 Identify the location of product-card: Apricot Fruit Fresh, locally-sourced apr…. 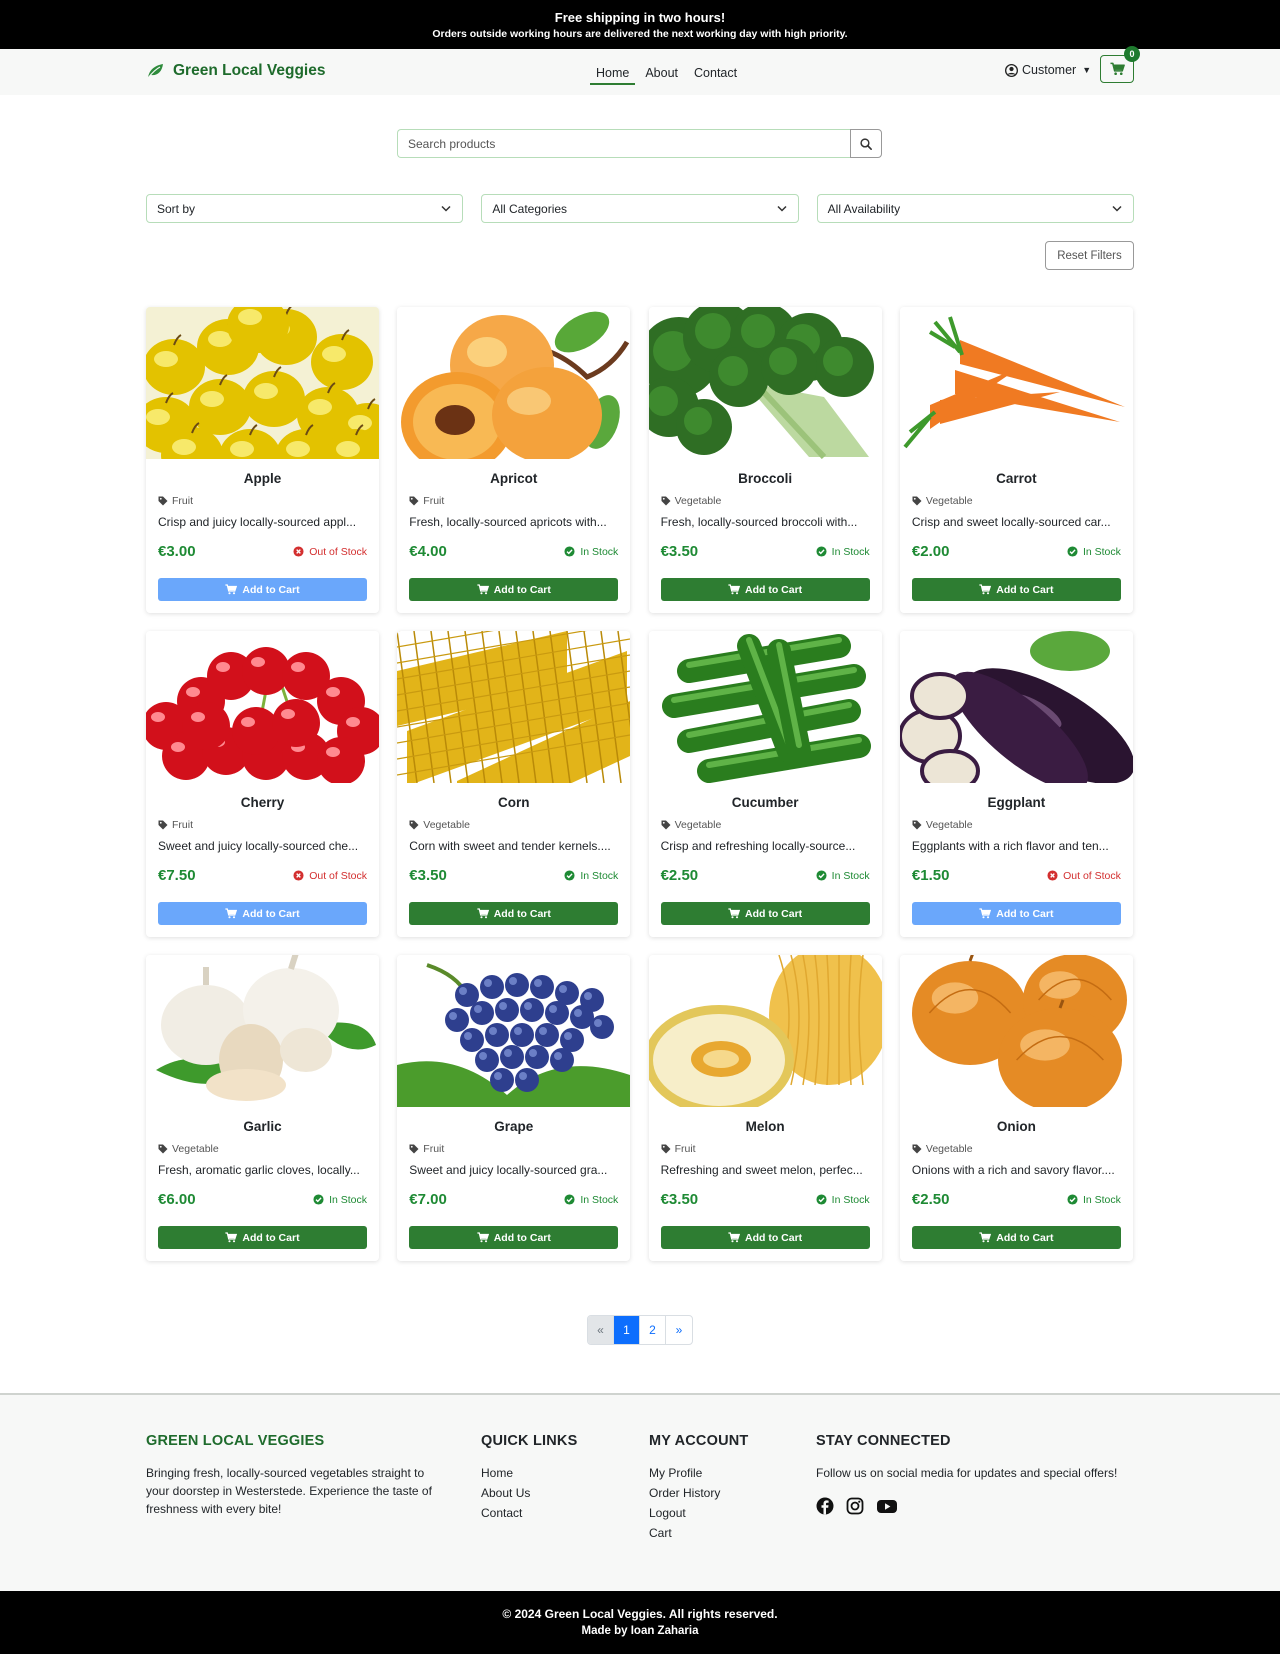
(514, 460).